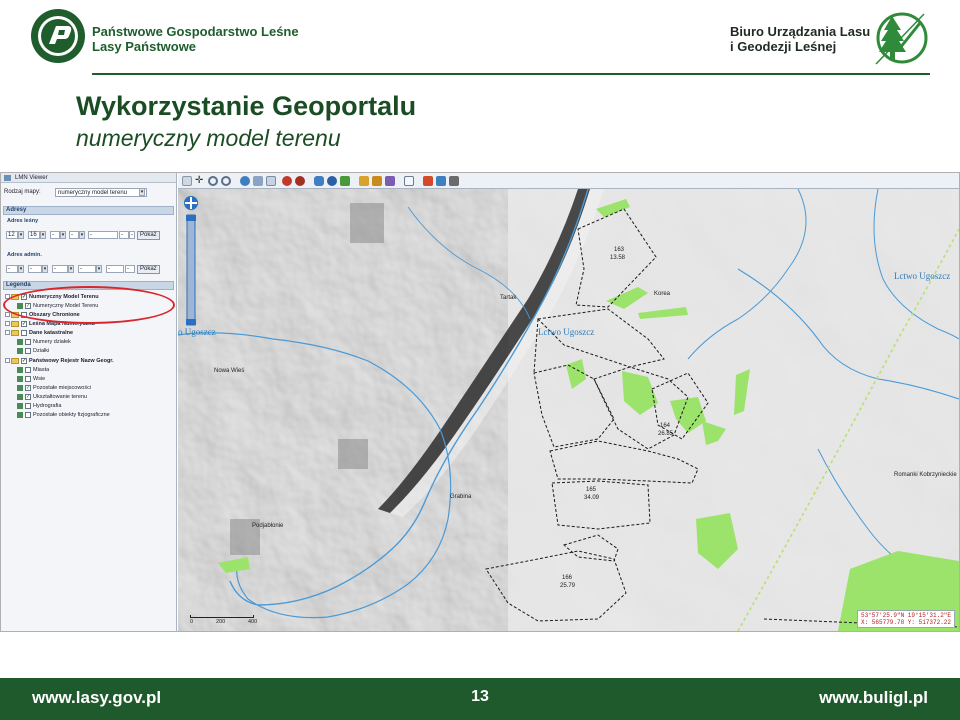 This screenshot has height=720, width=960. Describe the element at coordinates (96, 698) in the screenshot. I see `footer-url-left: www.lasy.gov.pl` at that location.